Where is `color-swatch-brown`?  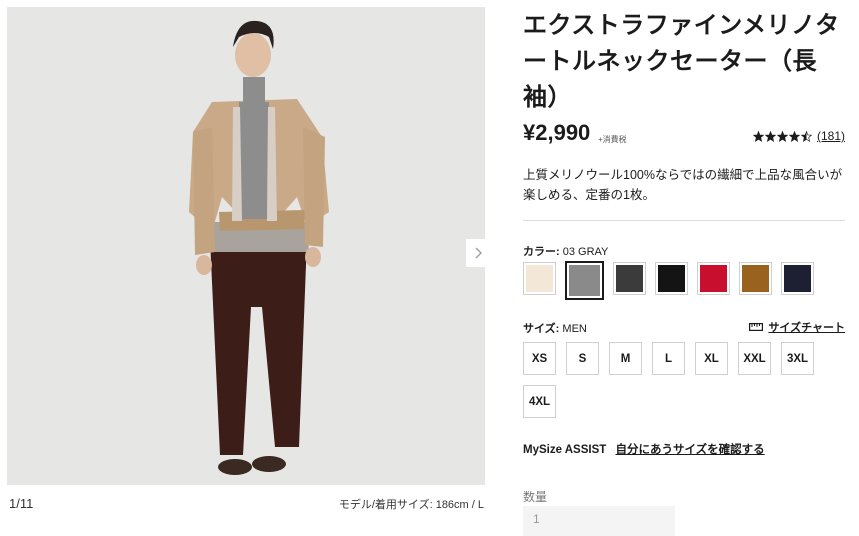 color-swatch-brown is located at coordinates (755, 278).